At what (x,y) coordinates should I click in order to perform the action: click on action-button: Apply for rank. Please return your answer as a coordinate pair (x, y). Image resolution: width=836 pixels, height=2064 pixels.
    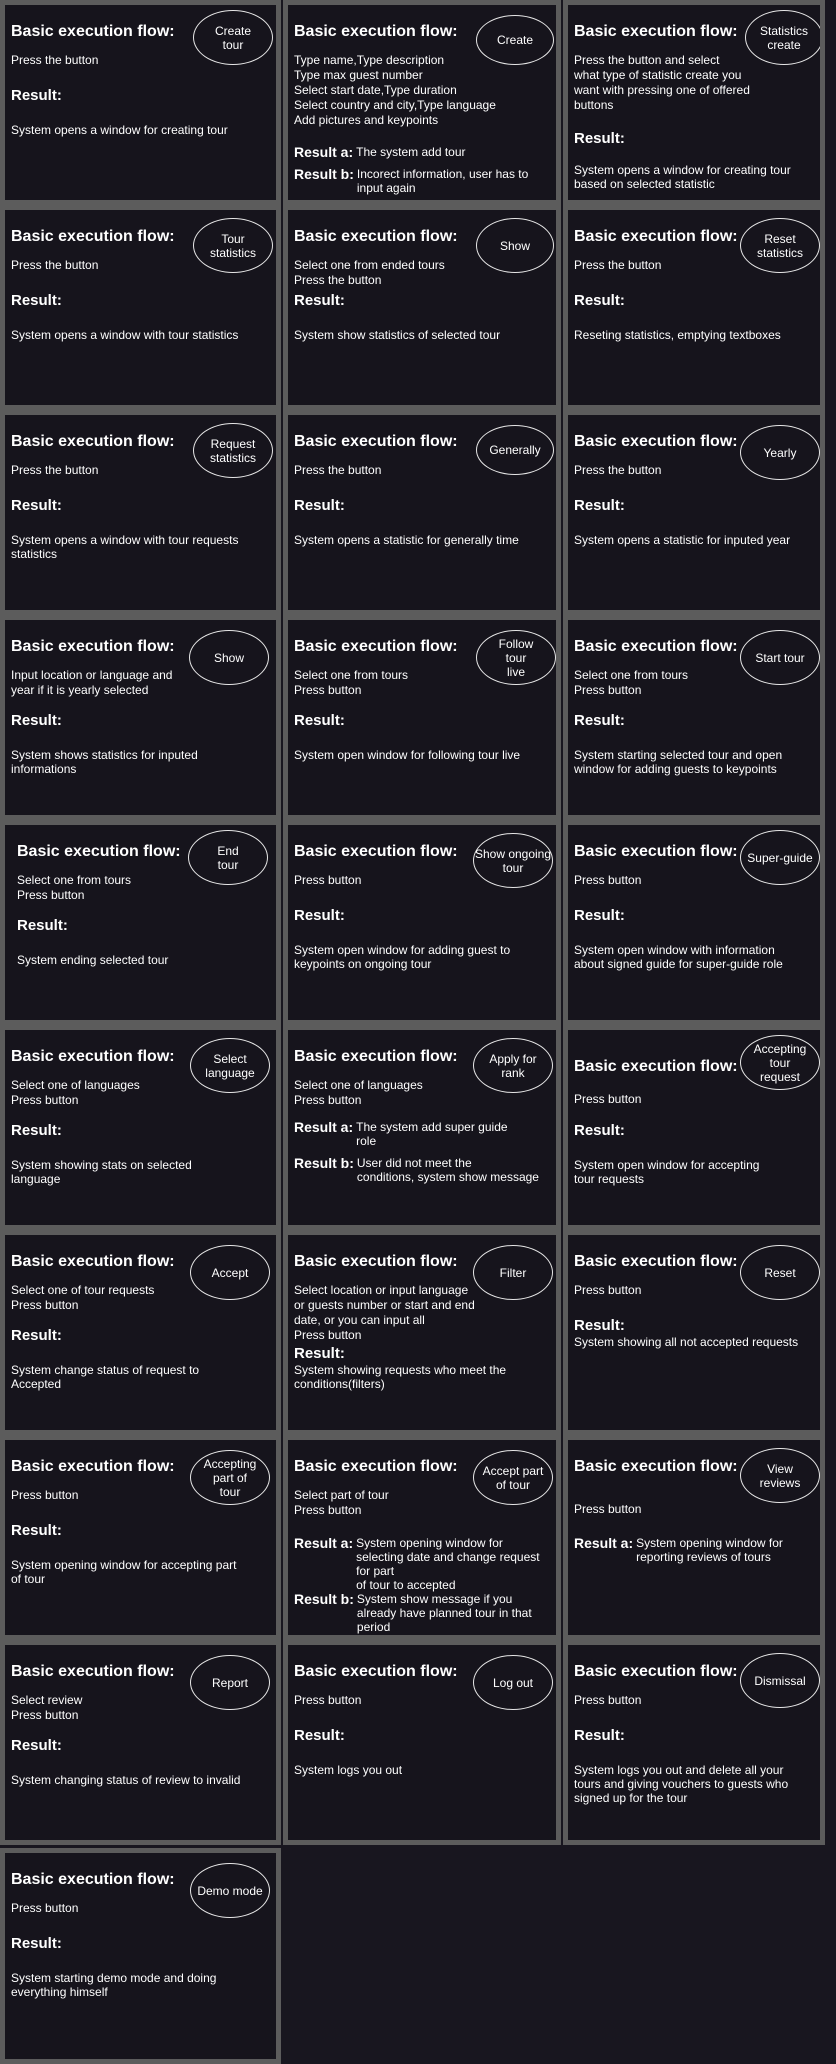
    Looking at the image, I should click on (513, 1065).